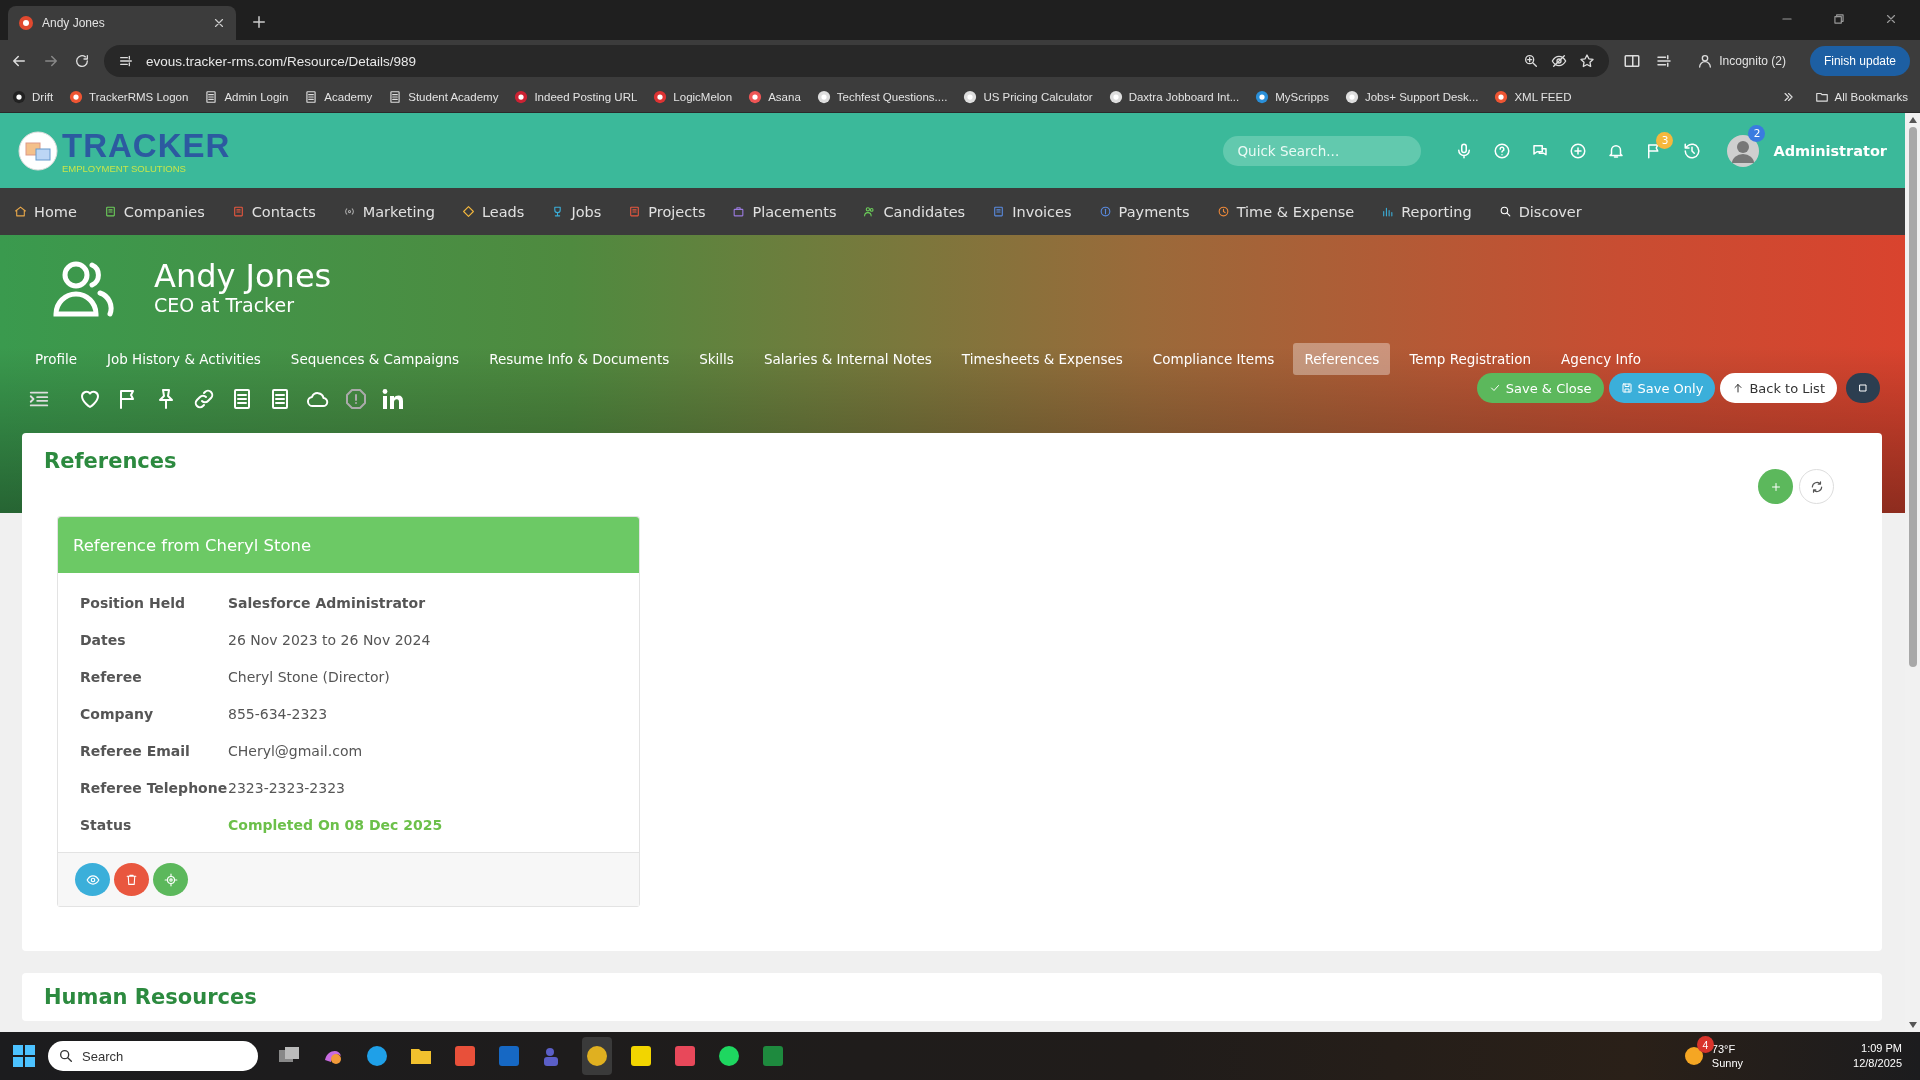  Describe the element at coordinates (1859, 61) in the screenshot. I see `update-button: Finish update` at that location.